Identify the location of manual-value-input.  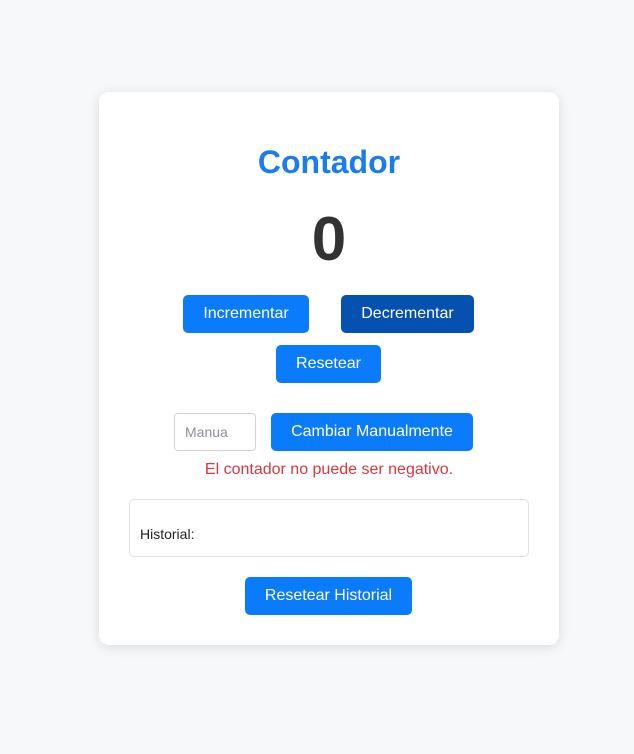
(215, 432).